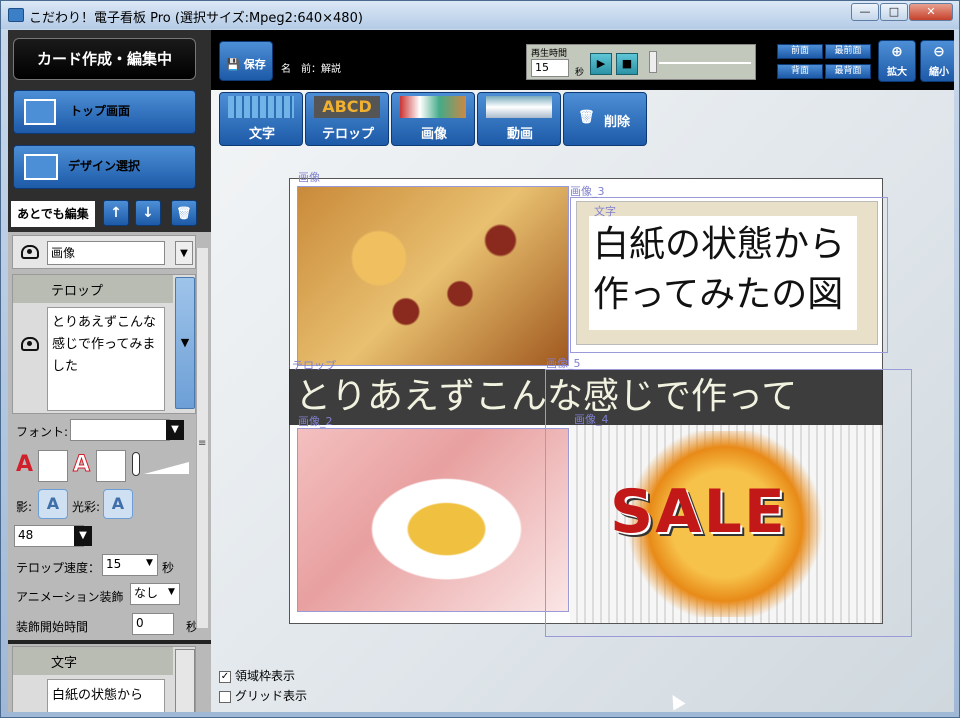 This screenshot has width=960, height=718. What do you see at coordinates (93, 289) in the screenshot?
I see `telop-header: テロップ` at bounding box center [93, 289].